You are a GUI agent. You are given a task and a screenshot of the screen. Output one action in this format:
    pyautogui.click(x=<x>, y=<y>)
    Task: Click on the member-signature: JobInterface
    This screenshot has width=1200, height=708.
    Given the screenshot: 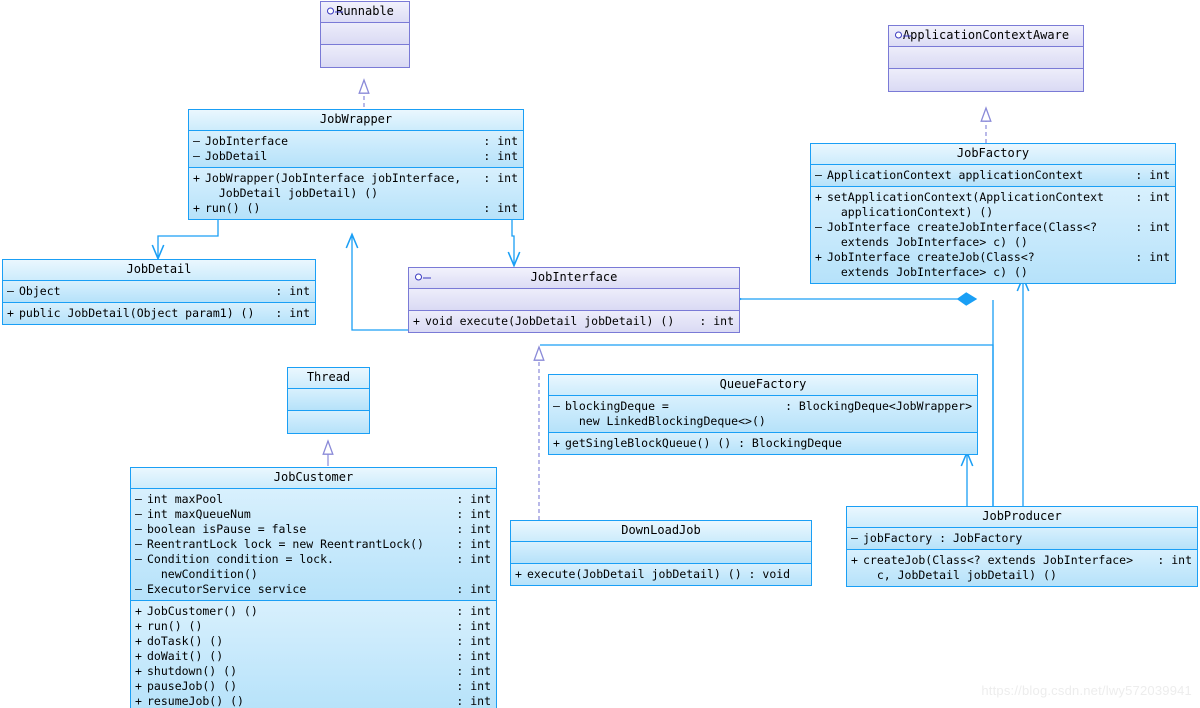 What is the action you would take?
    pyautogui.click(x=247, y=141)
    